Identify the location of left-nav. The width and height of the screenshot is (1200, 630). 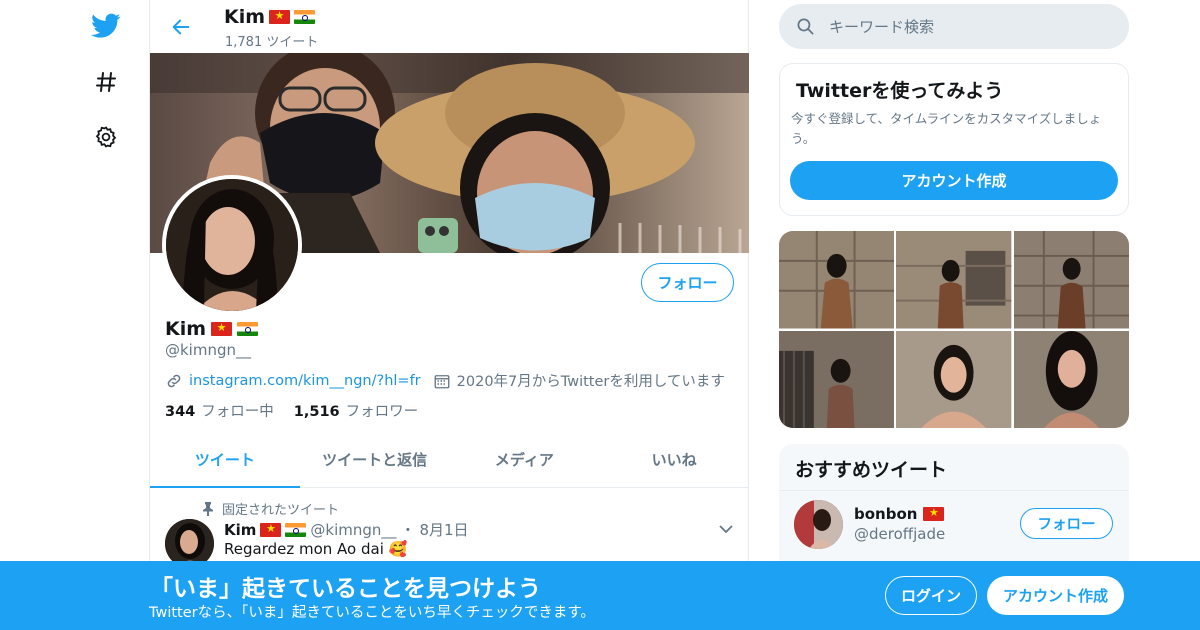
(106, 315).